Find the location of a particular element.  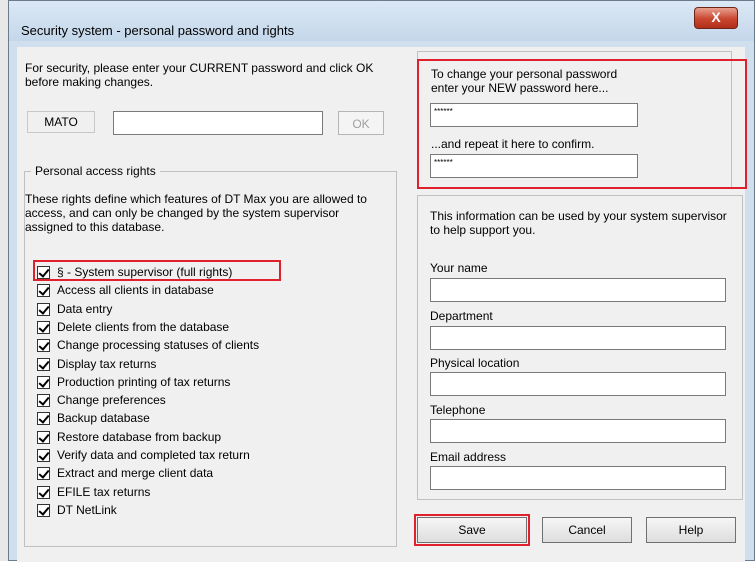

ok-button: OK is located at coordinates (361, 123).